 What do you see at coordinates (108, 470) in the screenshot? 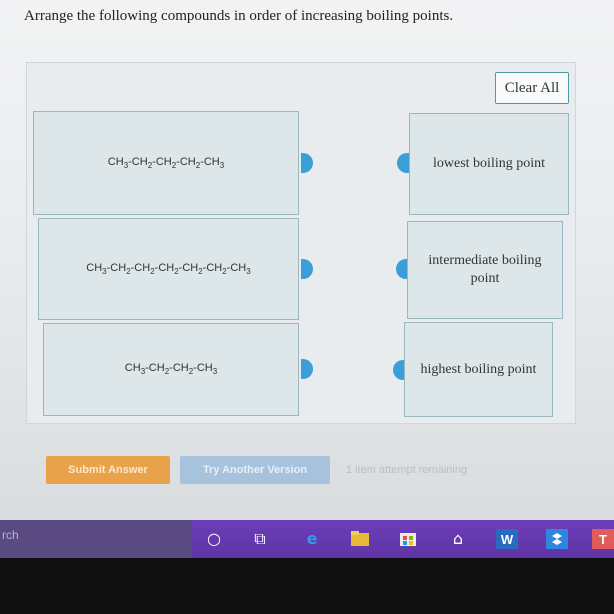
I see `submit-answer-button: Submit Answer` at bounding box center [108, 470].